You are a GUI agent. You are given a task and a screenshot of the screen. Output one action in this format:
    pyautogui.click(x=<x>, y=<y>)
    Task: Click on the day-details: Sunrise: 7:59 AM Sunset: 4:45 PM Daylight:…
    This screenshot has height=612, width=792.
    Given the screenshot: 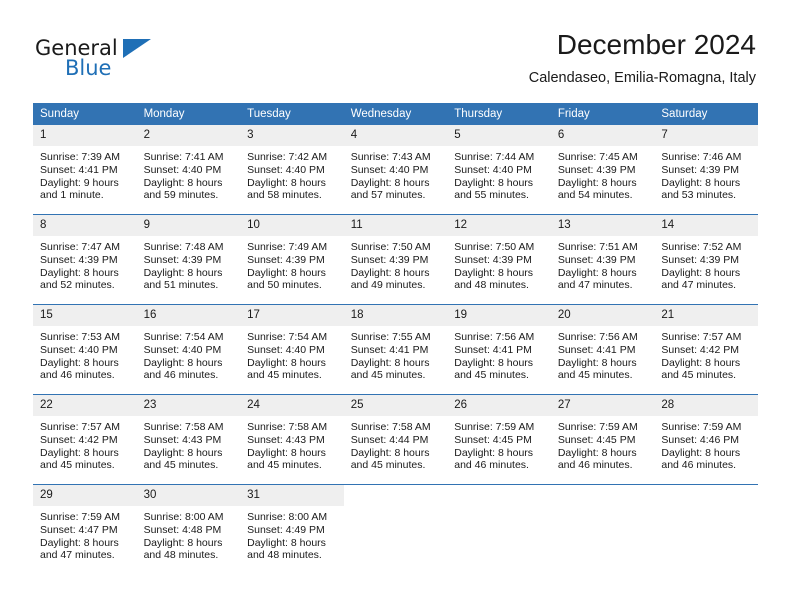 What is the action you would take?
    pyautogui.click(x=603, y=444)
    